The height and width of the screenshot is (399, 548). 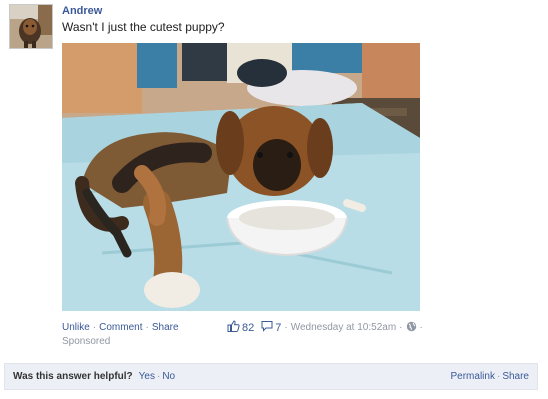 What do you see at coordinates (248, 327) in the screenshot?
I see `like-count: 82` at bounding box center [248, 327].